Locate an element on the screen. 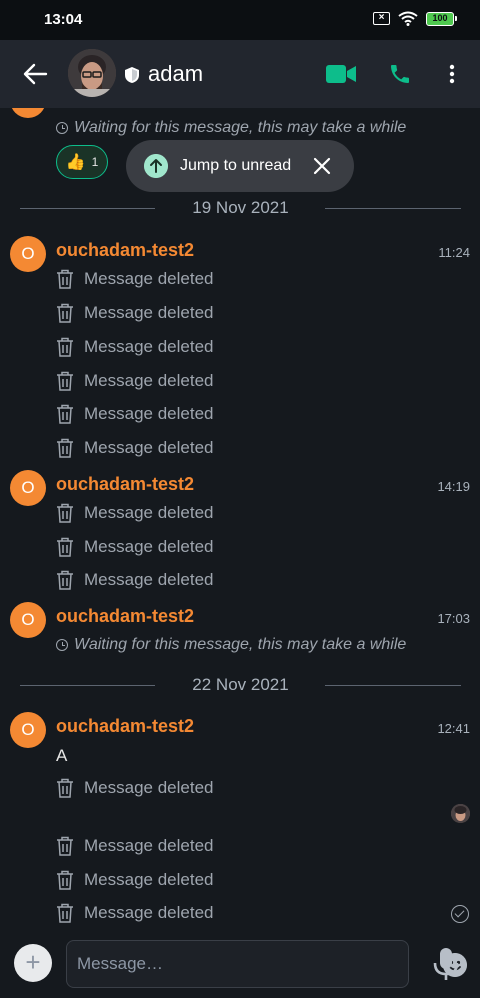 This screenshot has height=998, width=480. check-circle-icon is located at coordinates (460, 914).